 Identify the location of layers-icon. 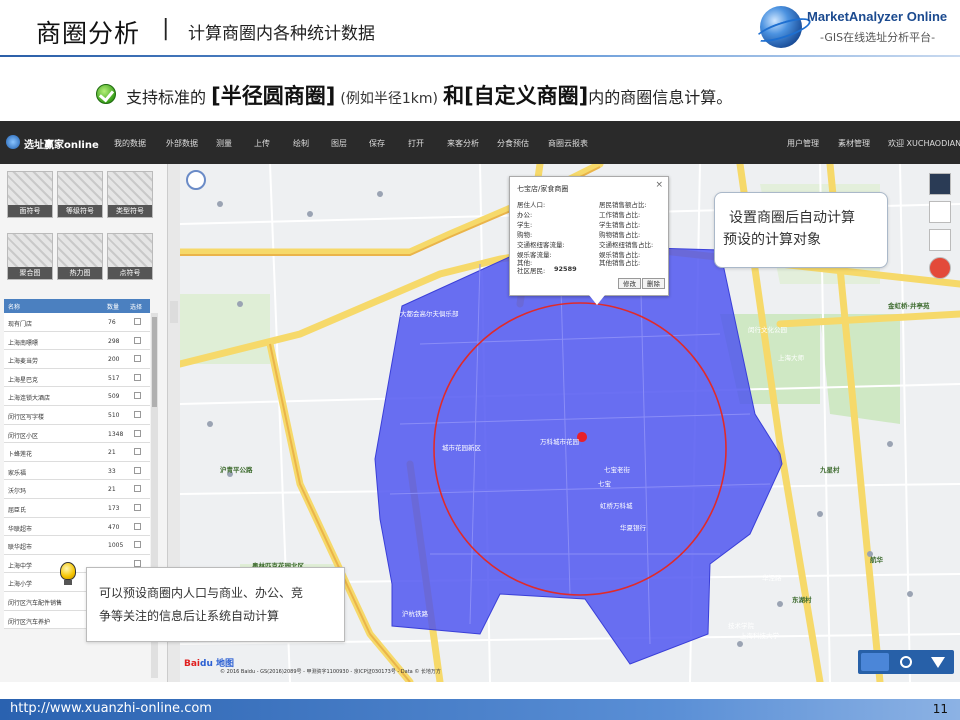
(940, 240).